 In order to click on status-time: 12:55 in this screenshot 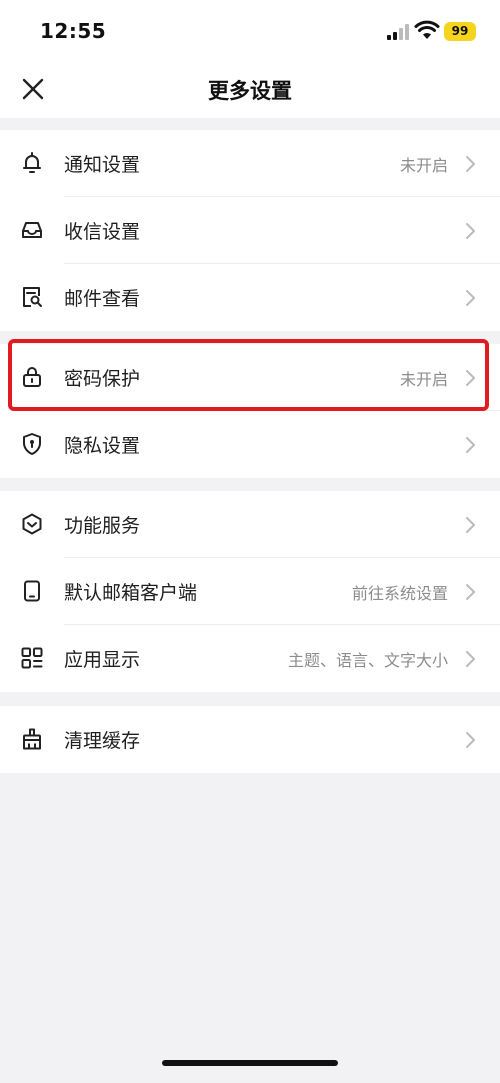, I will do `click(73, 31)`.